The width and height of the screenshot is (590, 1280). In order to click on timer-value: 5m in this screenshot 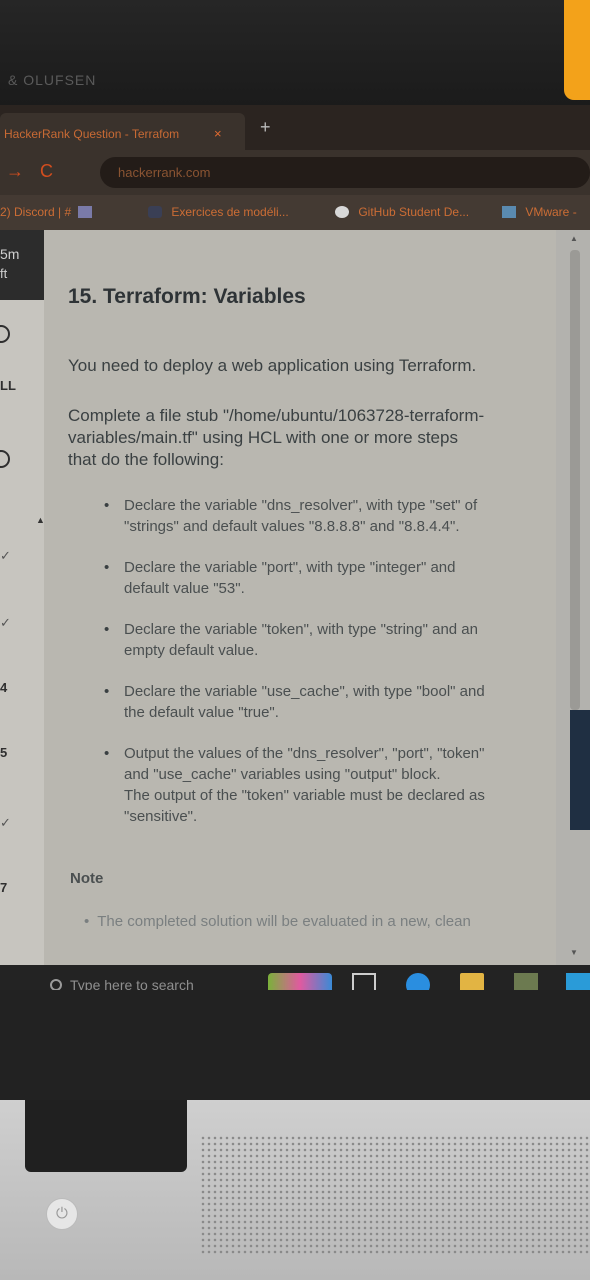, I will do `click(10, 254)`.